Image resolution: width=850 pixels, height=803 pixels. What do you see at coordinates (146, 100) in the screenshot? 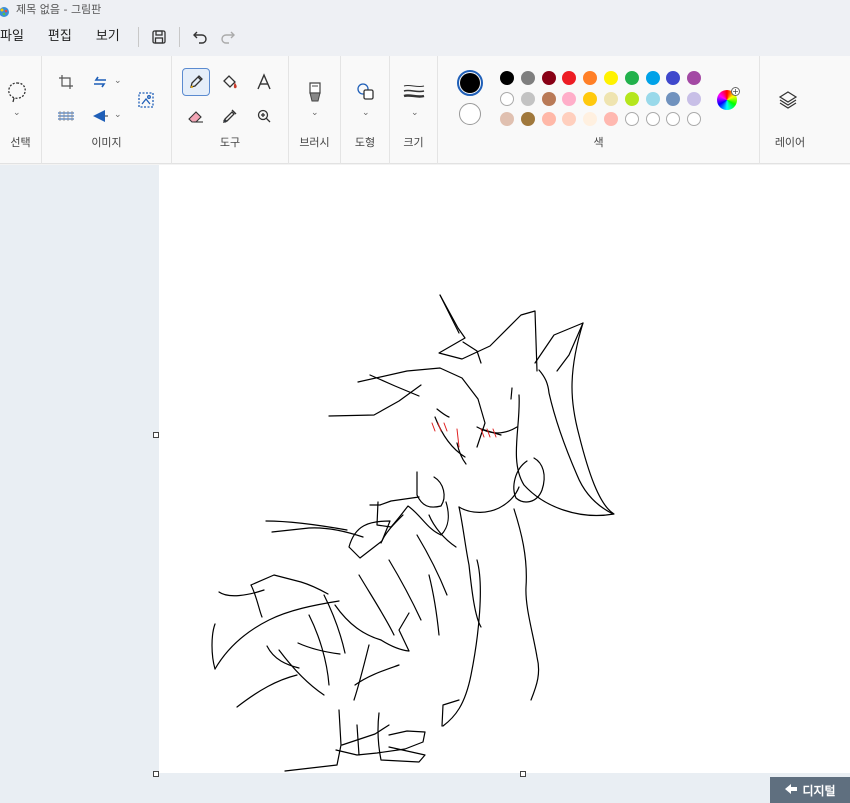
I see `resize-icon` at bounding box center [146, 100].